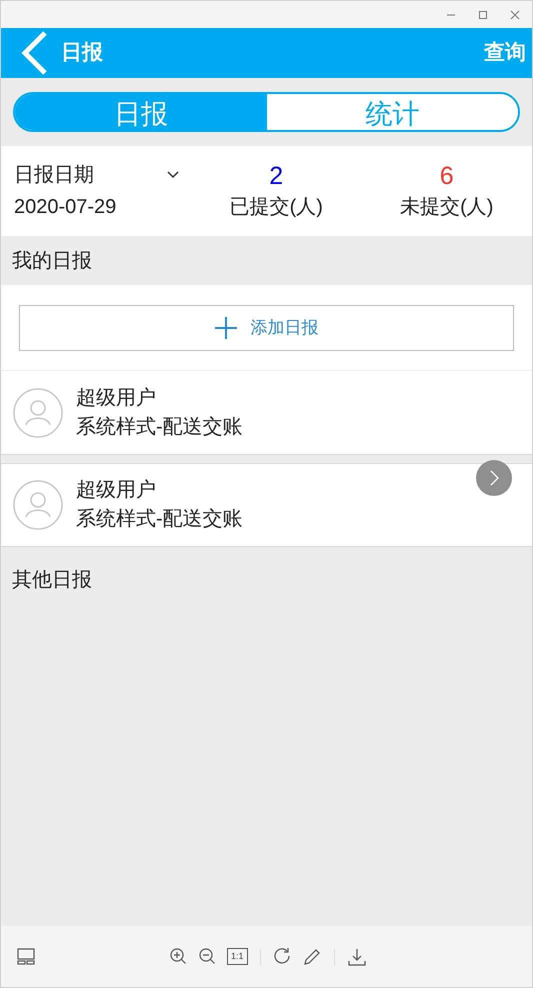 The width and height of the screenshot is (533, 988). I want to click on section-title: 其他日报, so click(52, 580).